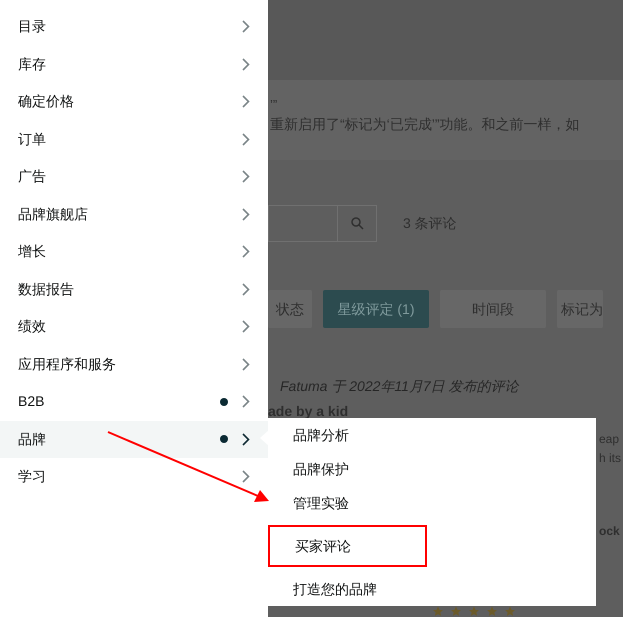  Describe the element at coordinates (432, 589) in the screenshot. I see `submenu-item: 打造您的品牌` at that location.